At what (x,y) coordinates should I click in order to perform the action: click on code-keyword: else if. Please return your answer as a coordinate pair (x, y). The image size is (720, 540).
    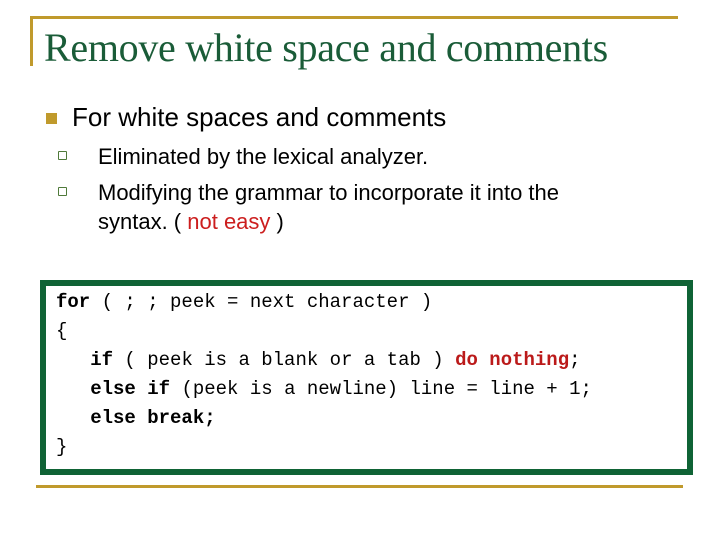
    Looking at the image, I should click on (130, 389).